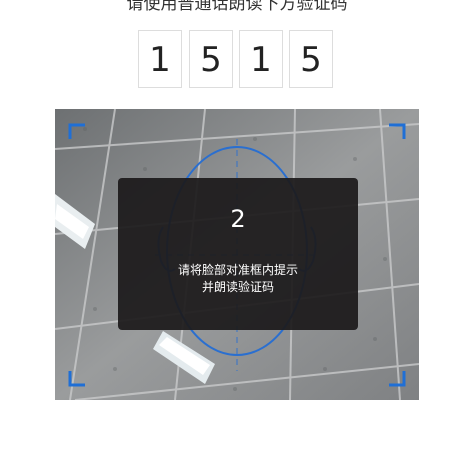  Describe the element at coordinates (237, 270) in the screenshot. I see `hint-line: 请将脸部对准框内提示` at that location.